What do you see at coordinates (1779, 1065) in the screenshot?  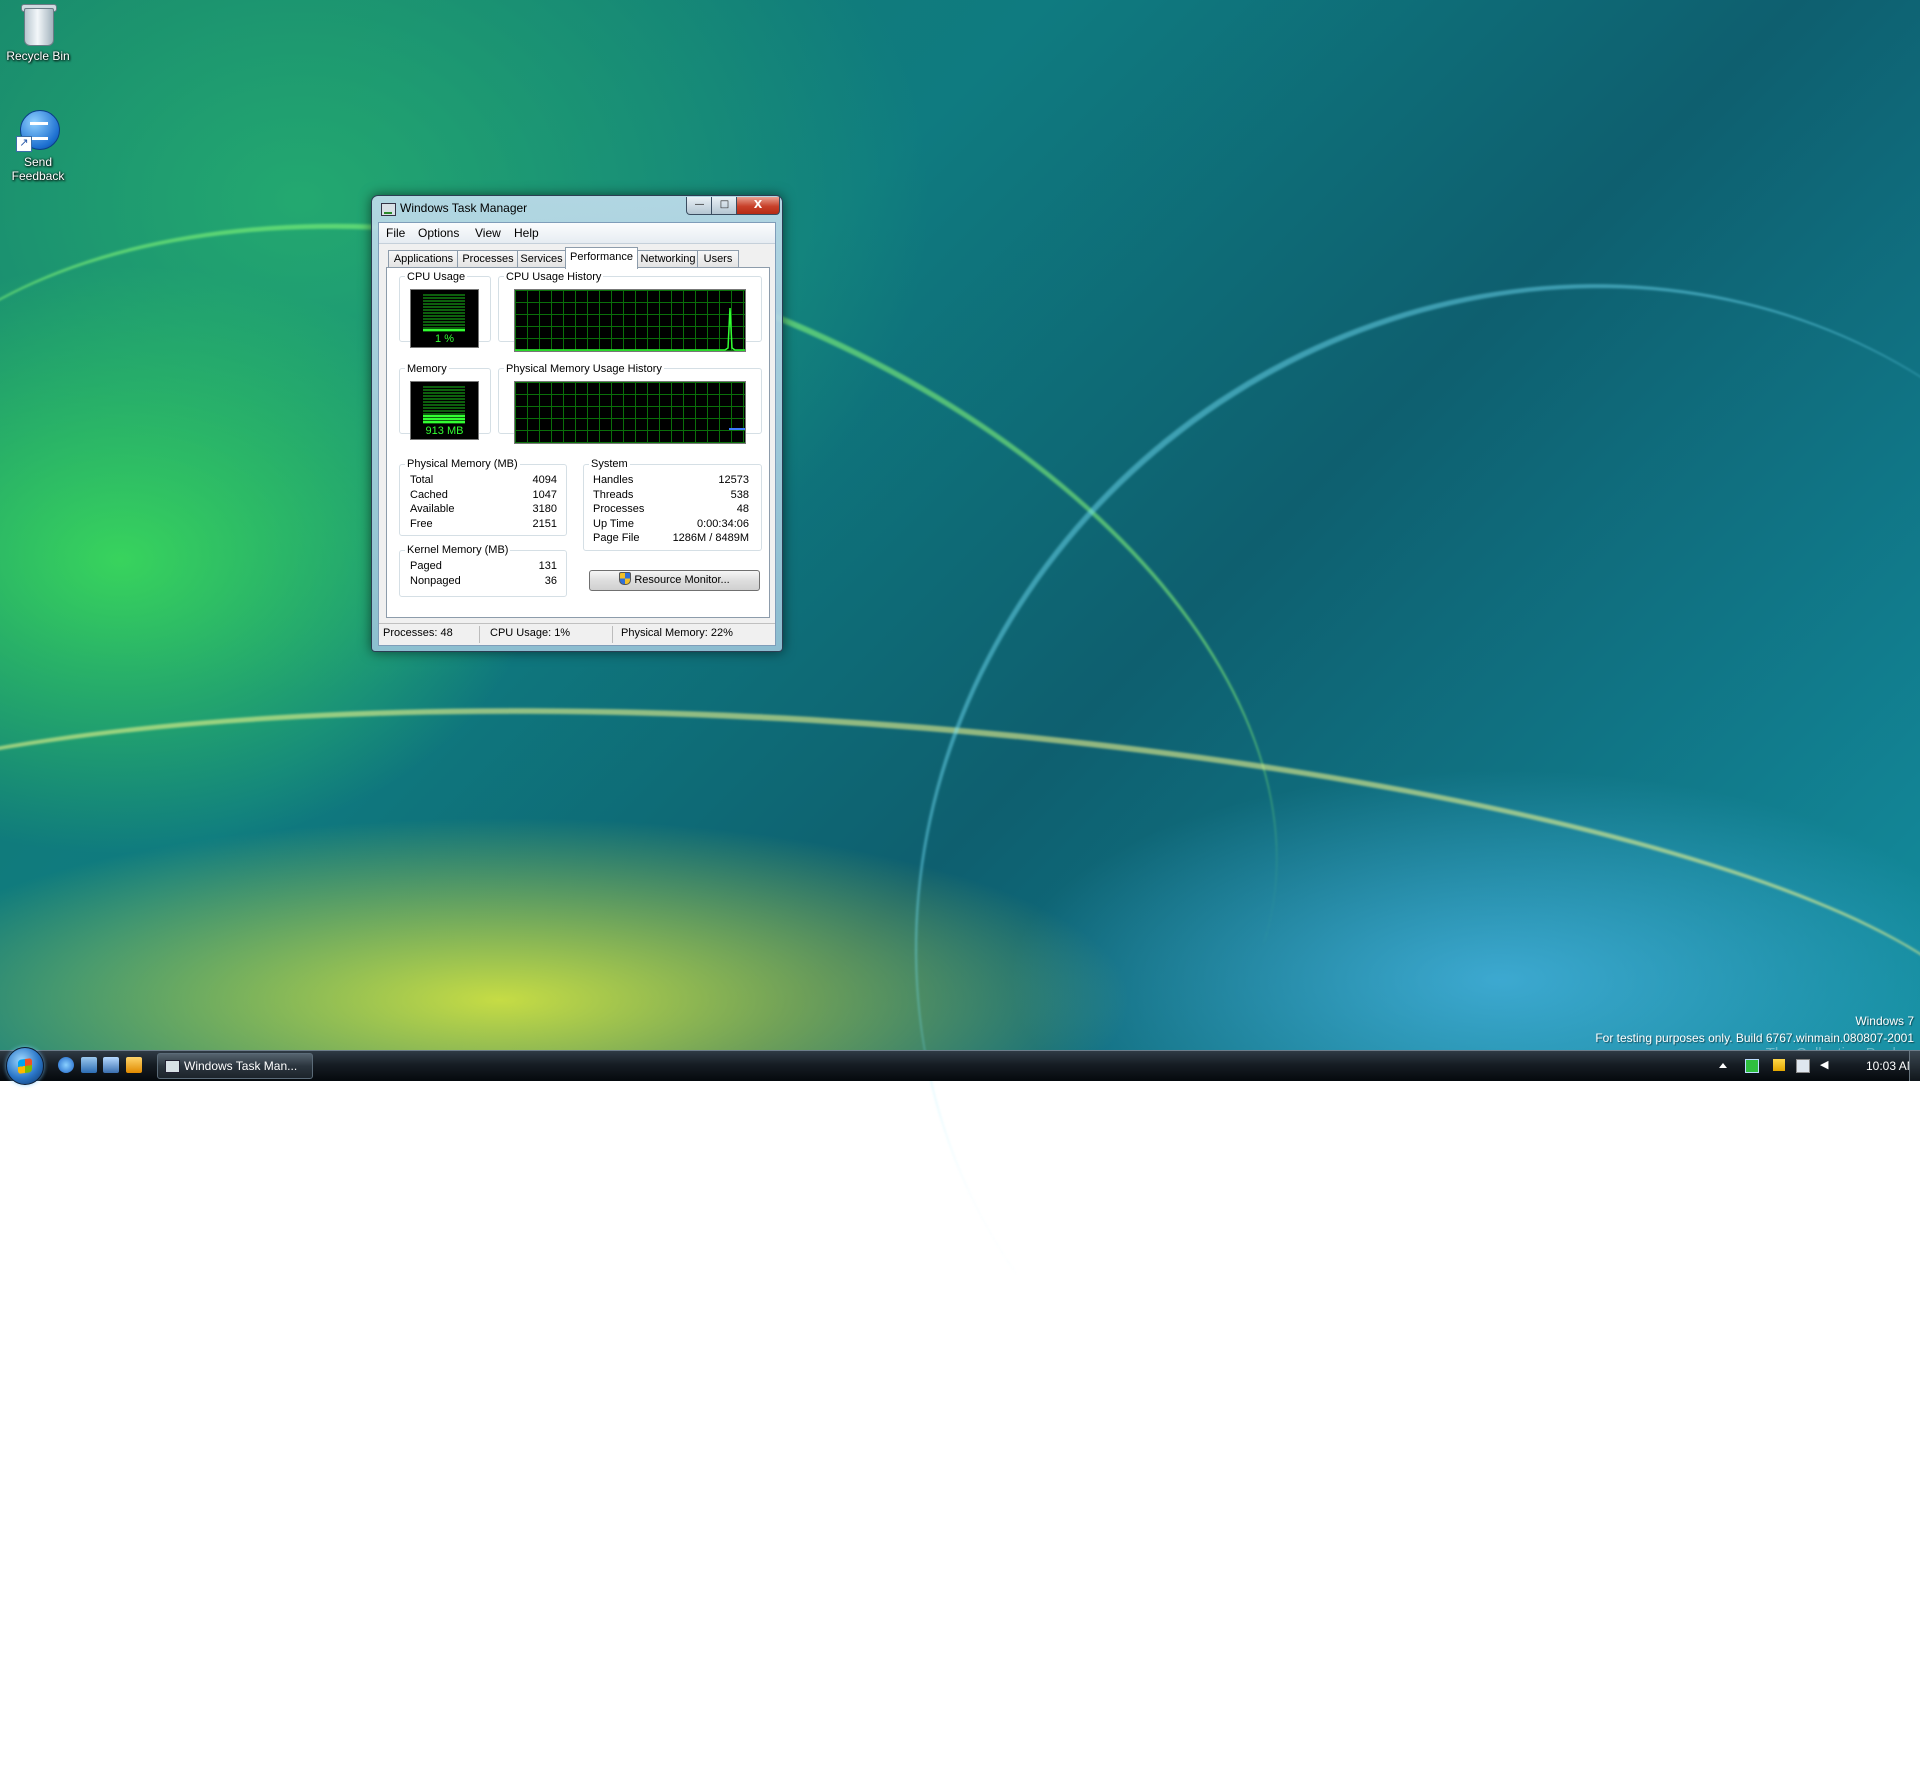 I see `action-center-icon` at bounding box center [1779, 1065].